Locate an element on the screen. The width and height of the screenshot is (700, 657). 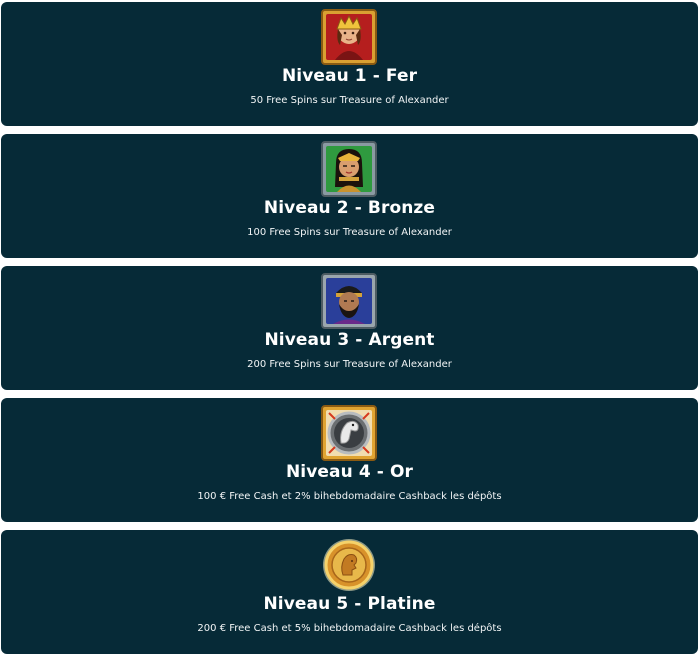
level-description: 200 Free Spins sur Treasure of Alexander is located at coordinates (349, 364).